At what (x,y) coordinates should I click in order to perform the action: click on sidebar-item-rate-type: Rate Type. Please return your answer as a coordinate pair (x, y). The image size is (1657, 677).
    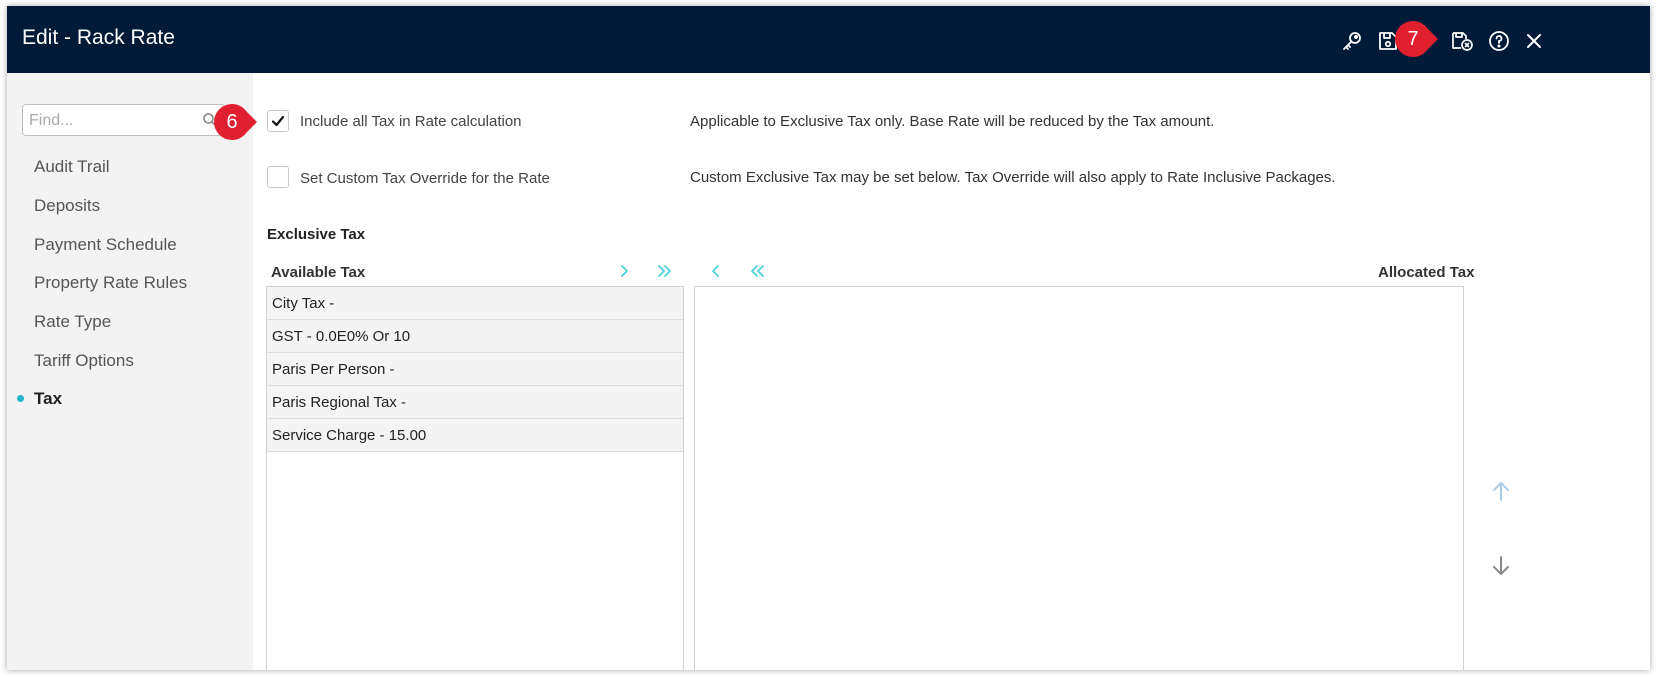
    Looking at the image, I should click on (72, 322).